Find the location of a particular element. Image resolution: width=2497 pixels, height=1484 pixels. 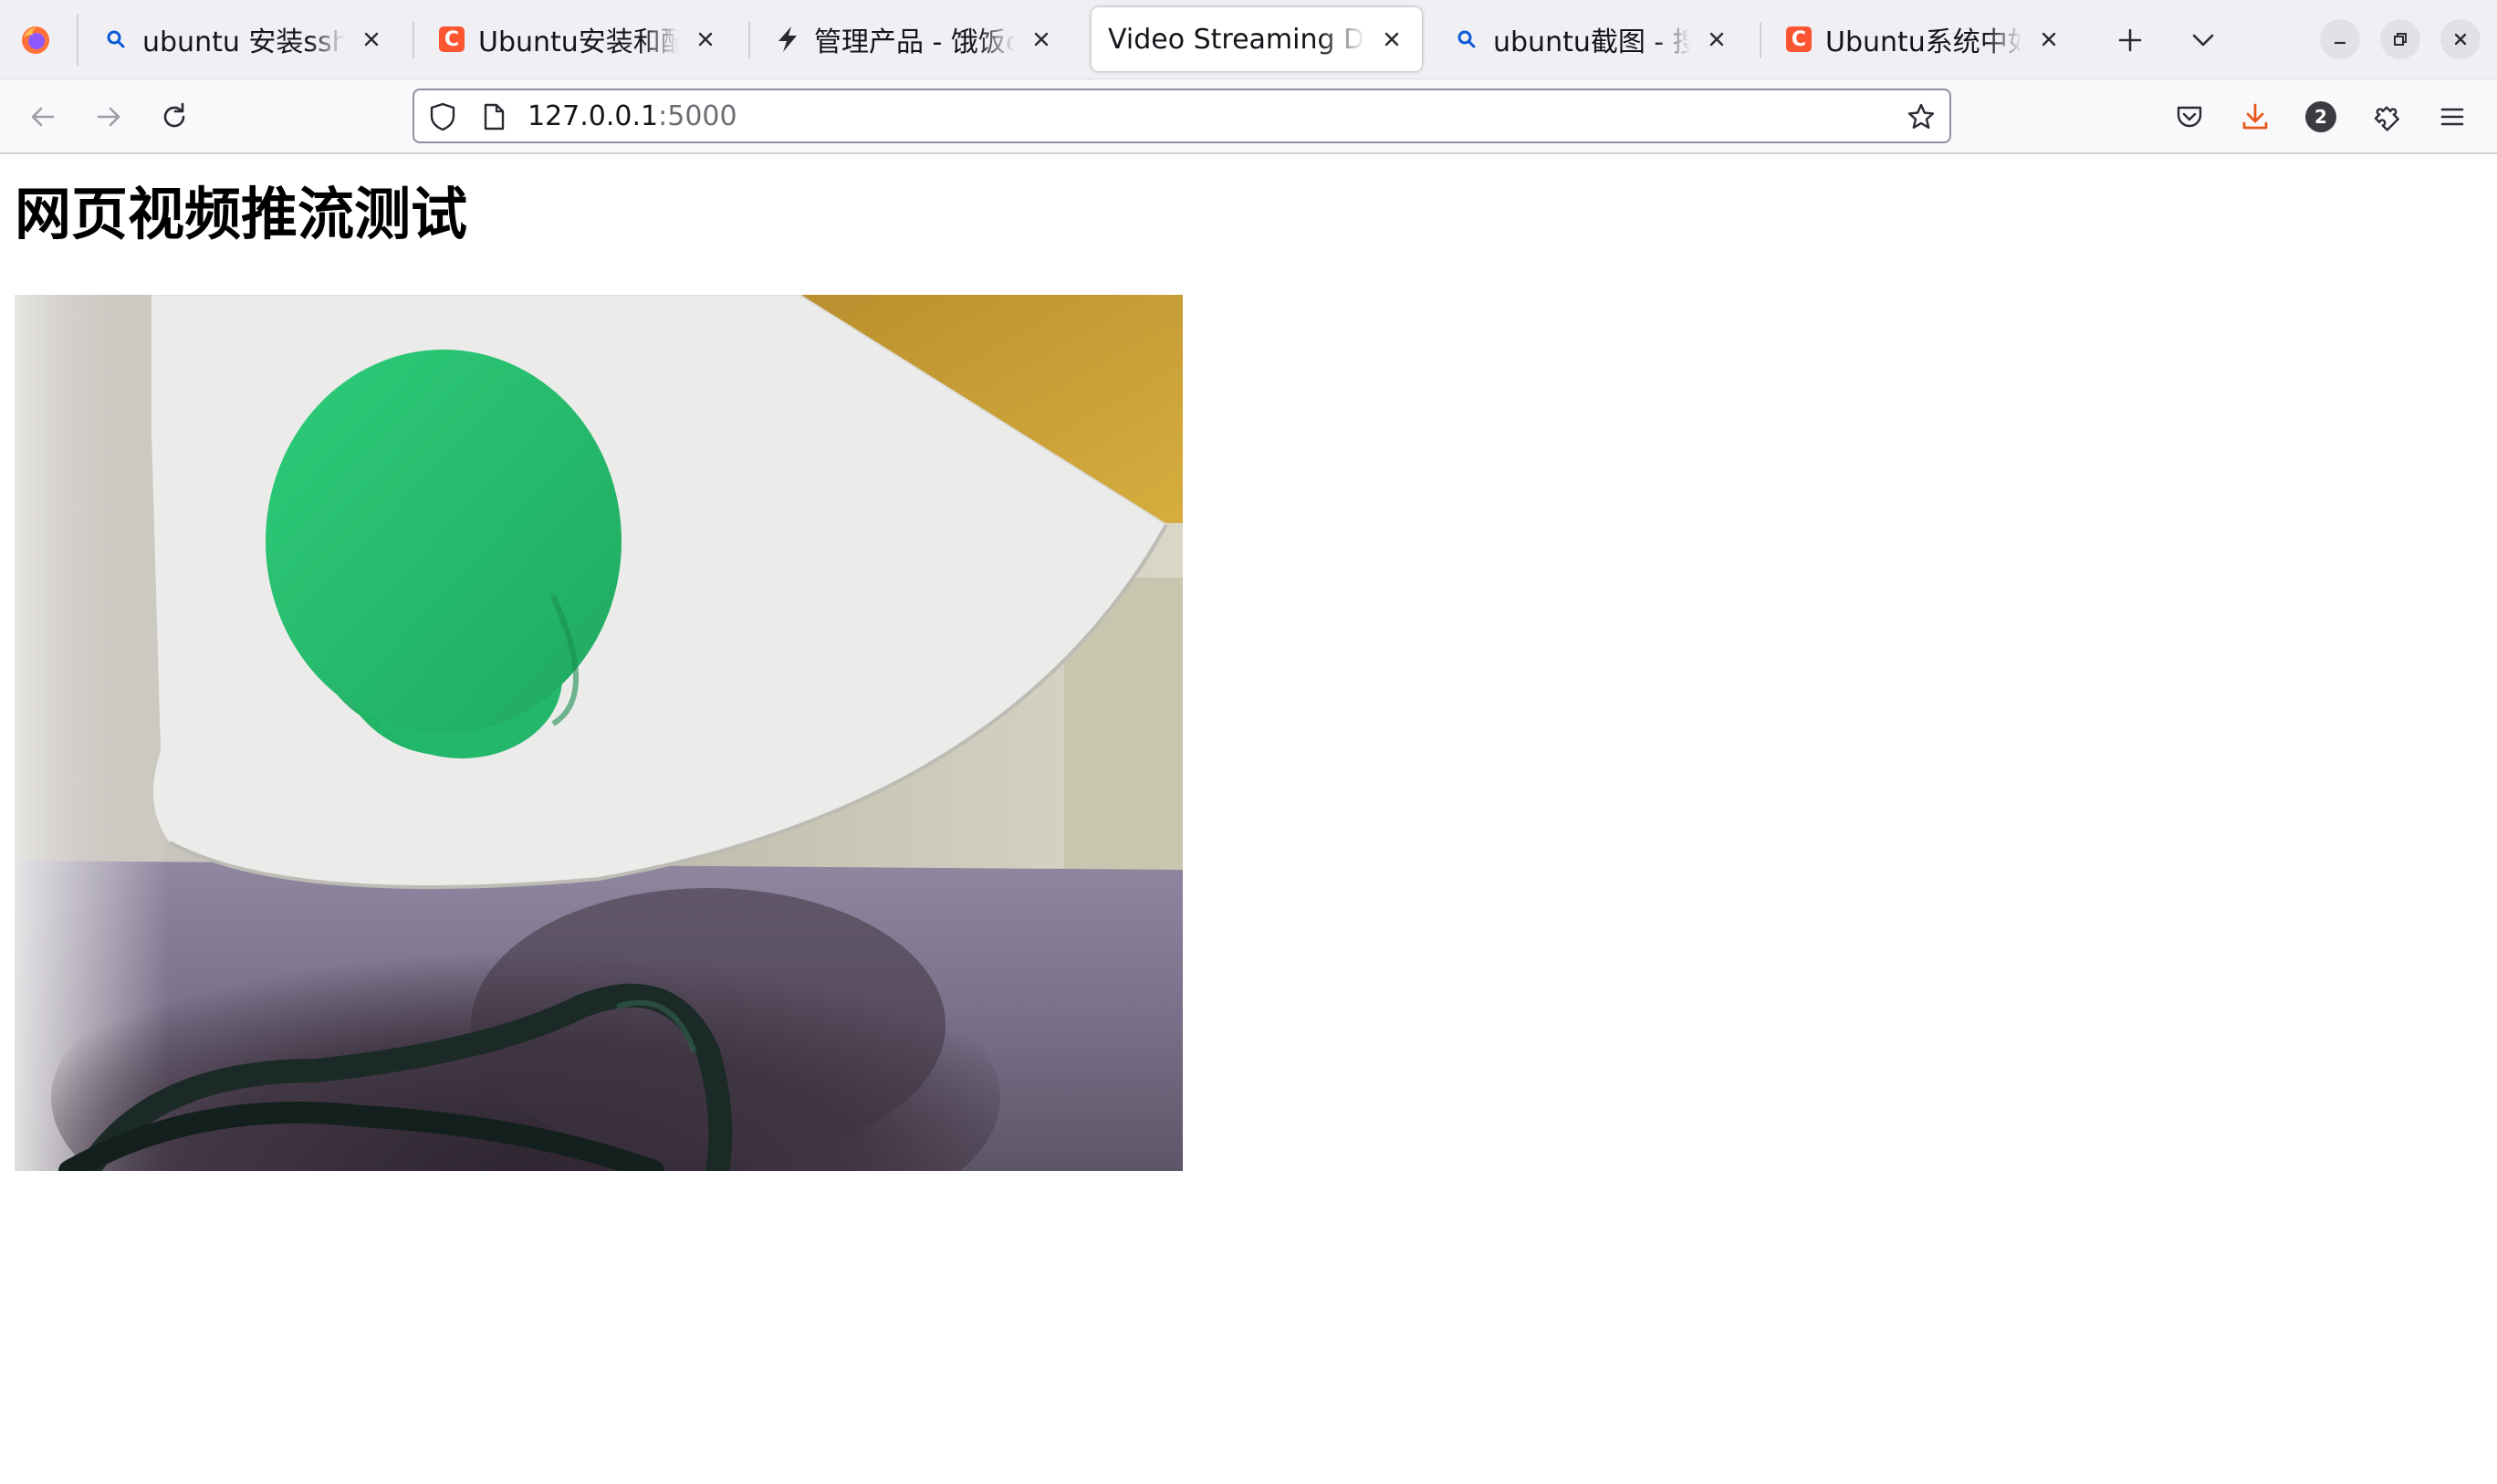

tab-manage-products: 管理产品 - 饿饭cc云 is located at coordinates (914, 39).